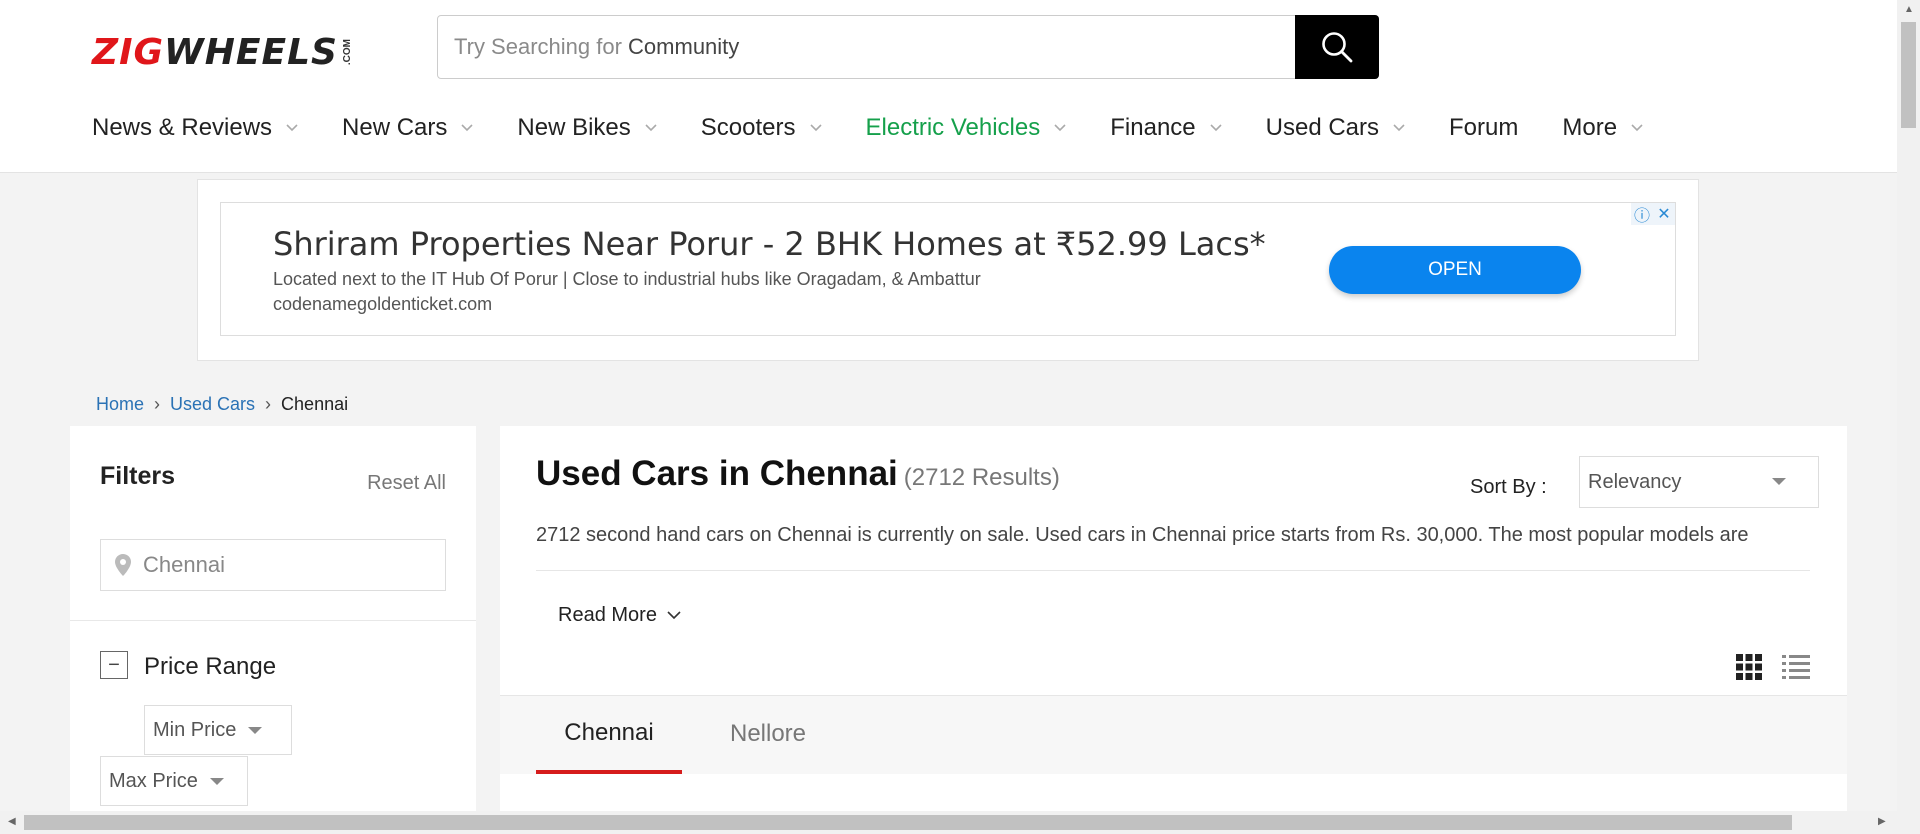  Describe the element at coordinates (1635, 481) in the screenshot. I see `sort-value: Relevancy` at that location.